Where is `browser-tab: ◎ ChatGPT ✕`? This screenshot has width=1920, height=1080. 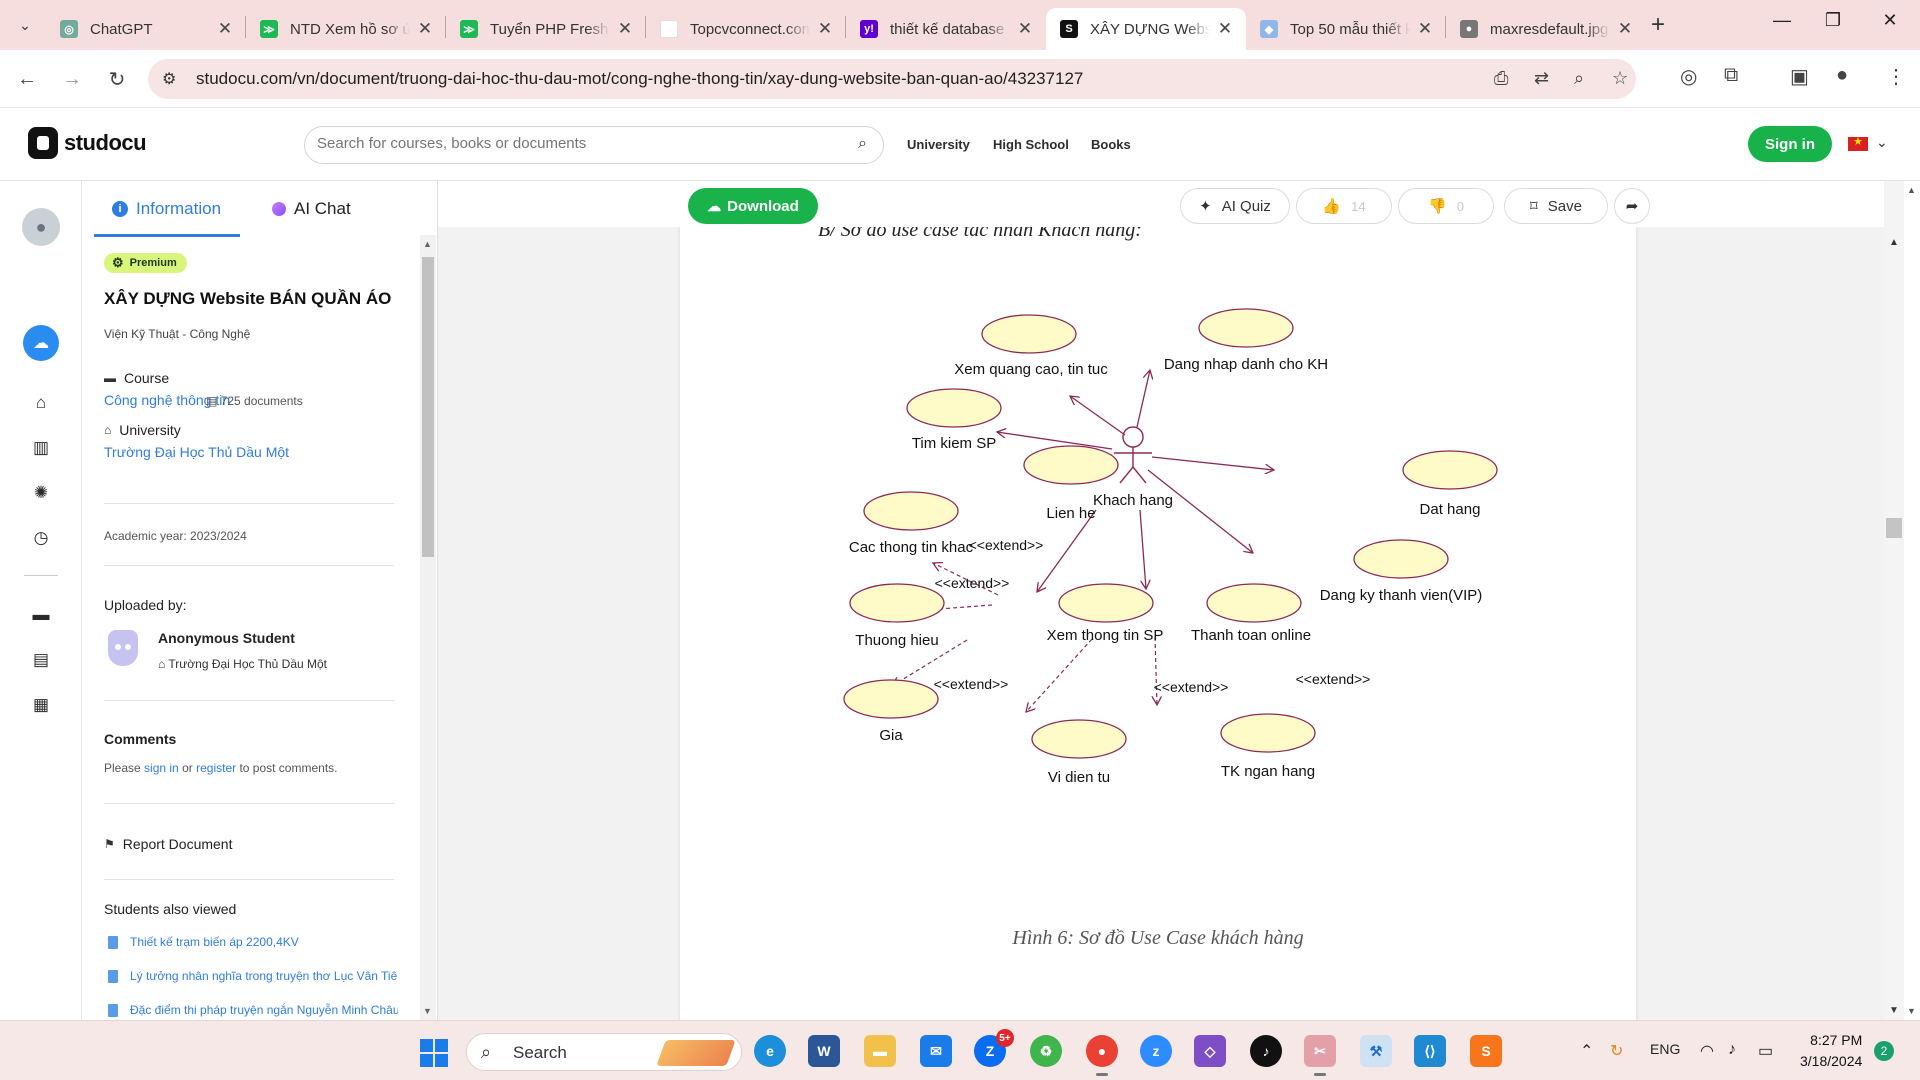
browser-tab: ◎ ChatGPT ✕ is located at coordinates (146, 29).